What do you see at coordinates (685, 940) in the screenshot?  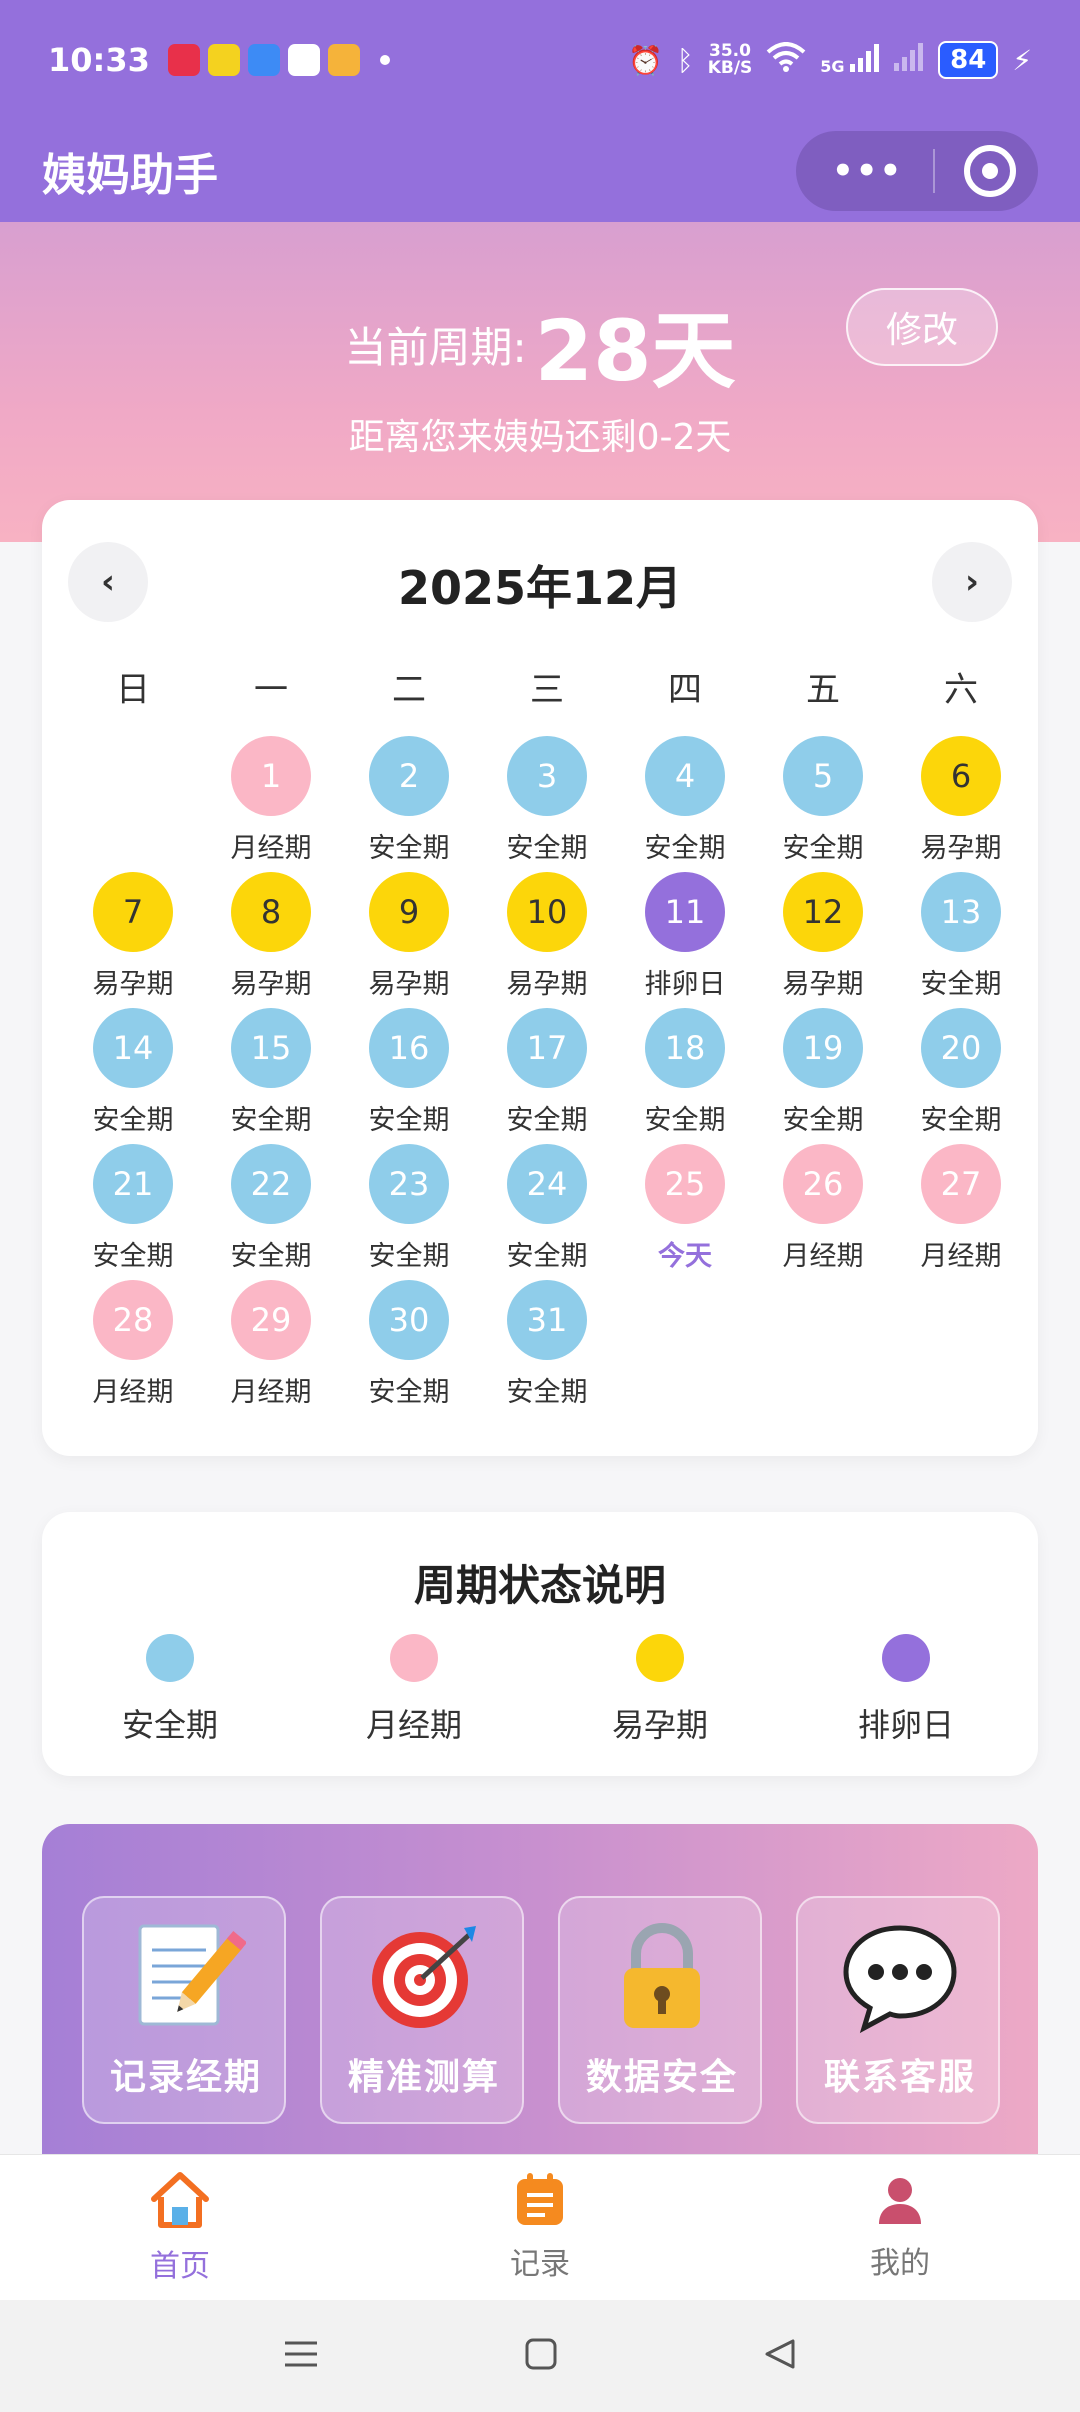 I see `calendar-day: 11 排卵日` at bounding box center [685, 940].